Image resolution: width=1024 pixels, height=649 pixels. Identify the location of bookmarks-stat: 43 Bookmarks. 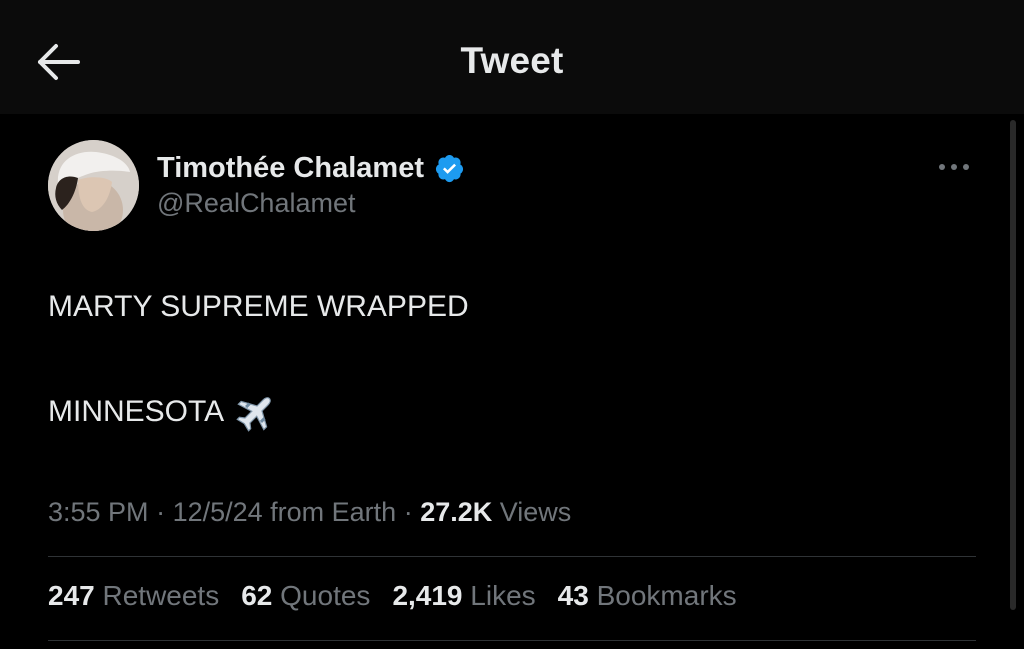
(647, 596).